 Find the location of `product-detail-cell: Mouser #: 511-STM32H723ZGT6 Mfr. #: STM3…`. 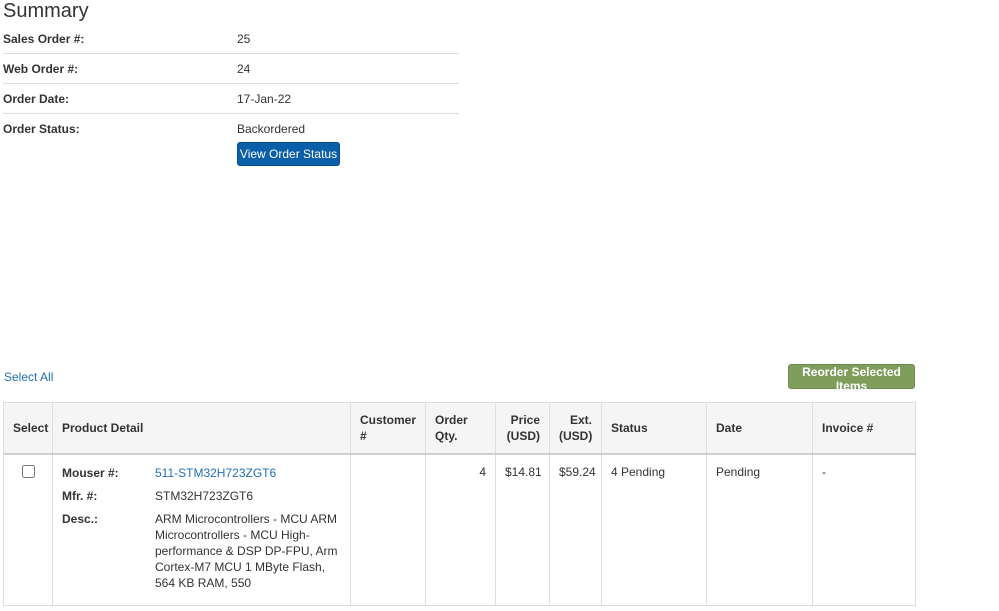

product-detail-cell: Mouser #: 511-STM32H723ZGT6 Mfr. #: STM3… is located at coordinates (201, 529).